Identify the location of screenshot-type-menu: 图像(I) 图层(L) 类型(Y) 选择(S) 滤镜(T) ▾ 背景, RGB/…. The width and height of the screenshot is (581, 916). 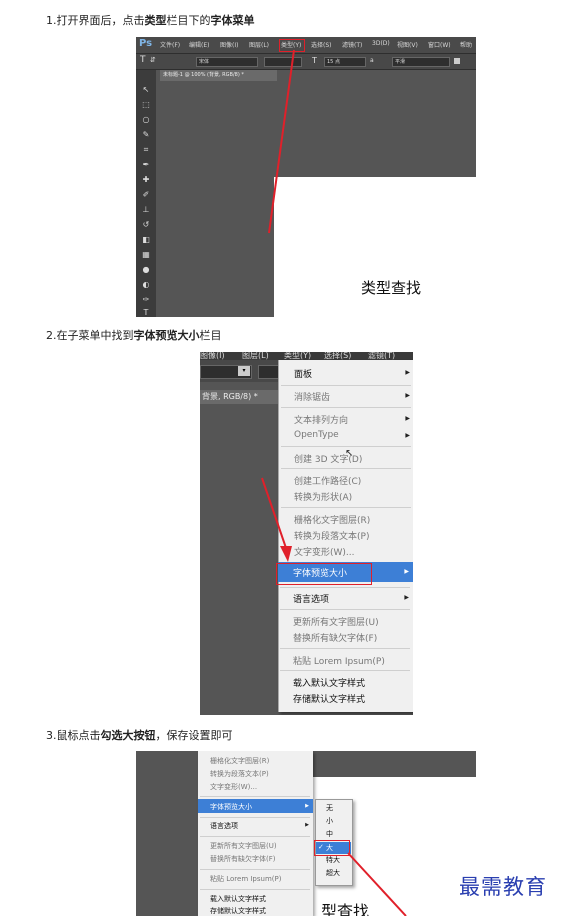
(306, 533).